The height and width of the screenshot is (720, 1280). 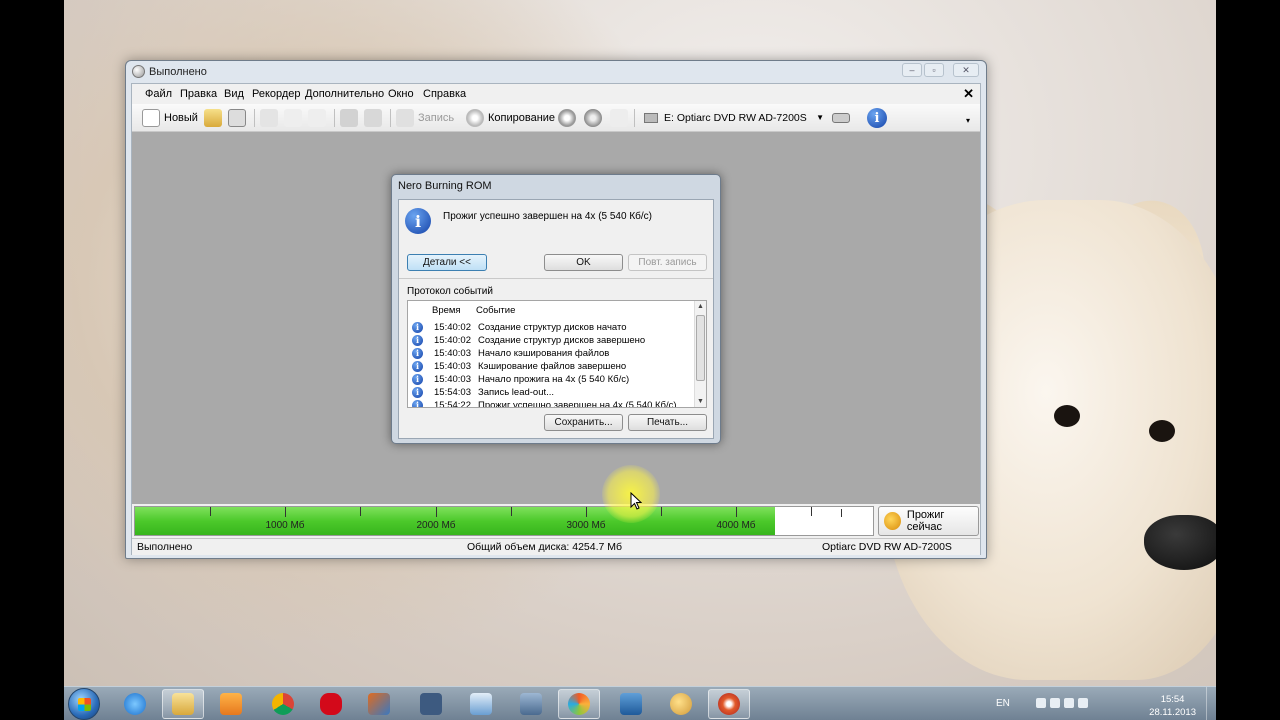 What do you see at coordinates (170, 118) in the screenshot?
I see `new-button: Новый` at bounding box center [170, 118].